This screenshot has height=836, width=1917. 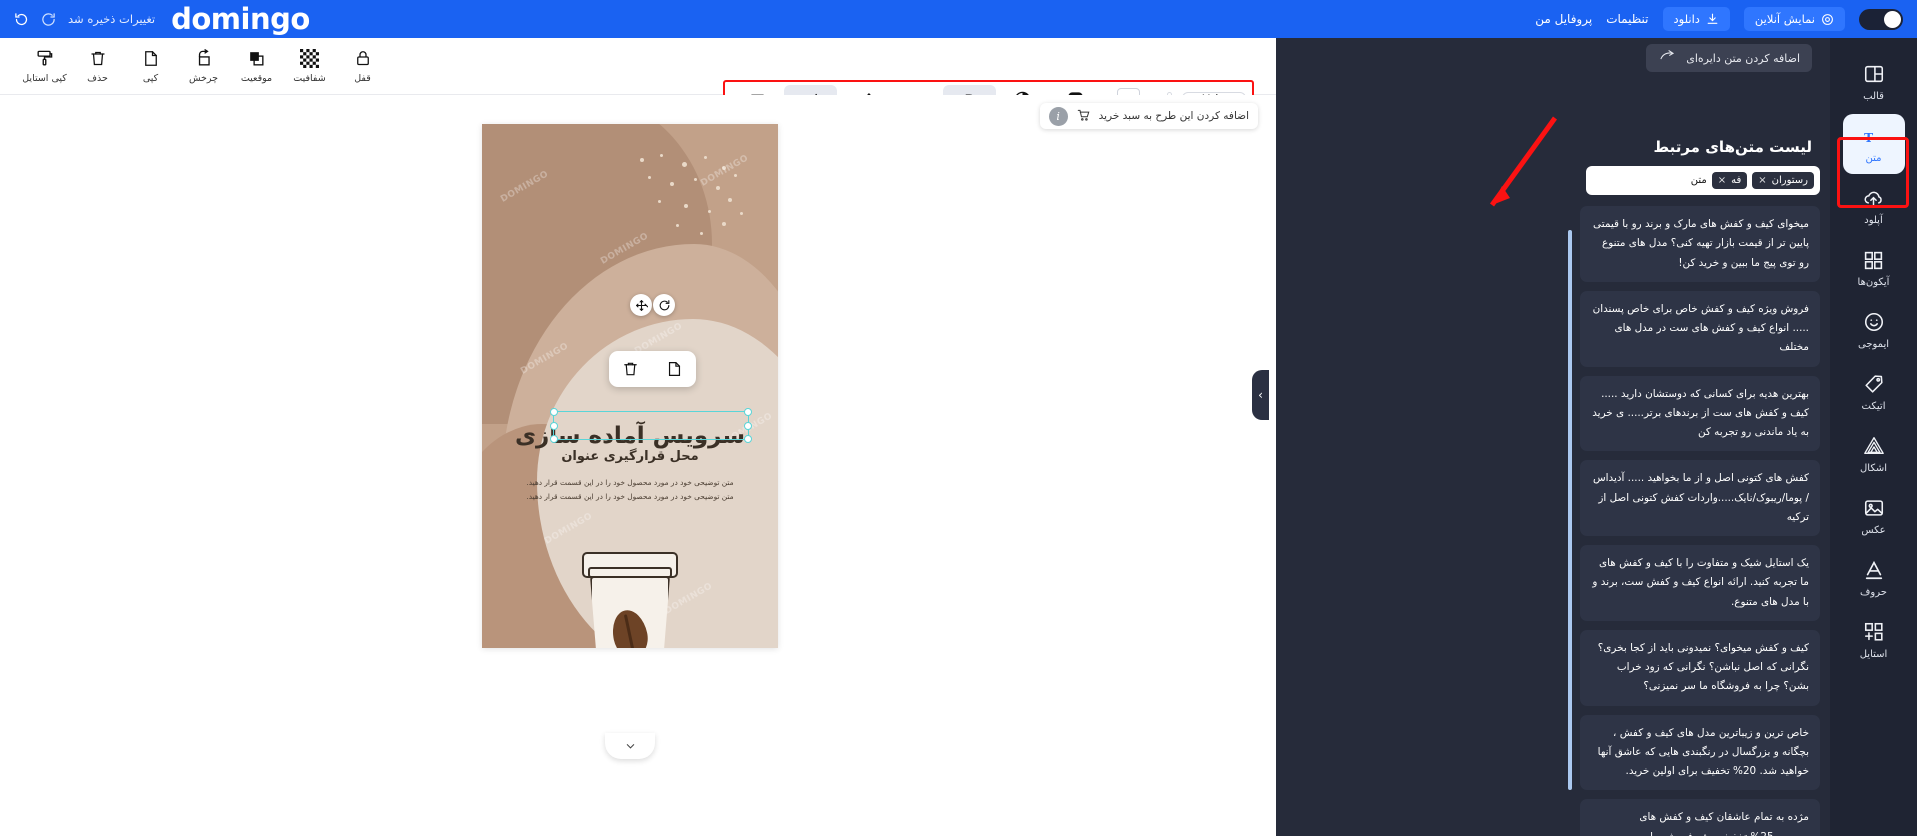 I want to click on copy-style-tool: کپی استایل, so click(x=44, y=65).